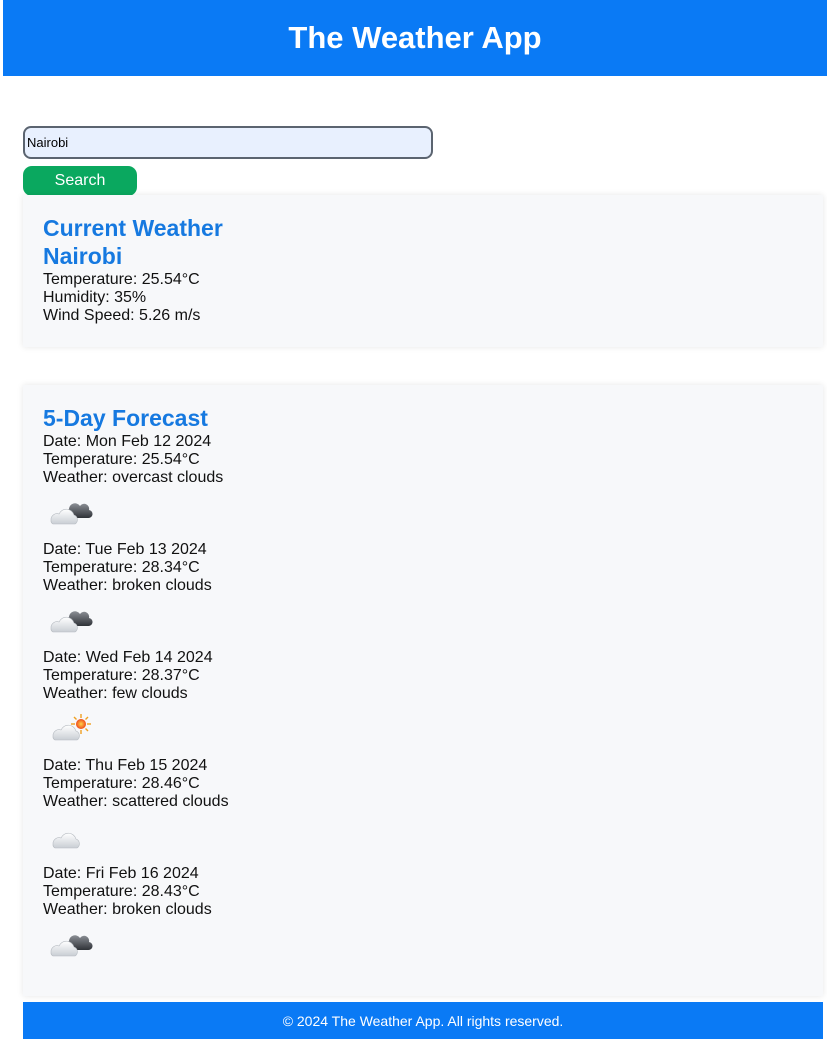 This screenshot has width=827, height=1039. What do you see at coordinates (121, 783) in the screenshot?
I see `forecast-day-temperature: Temperature: 28.46°C` at bounding box center [121, 783].